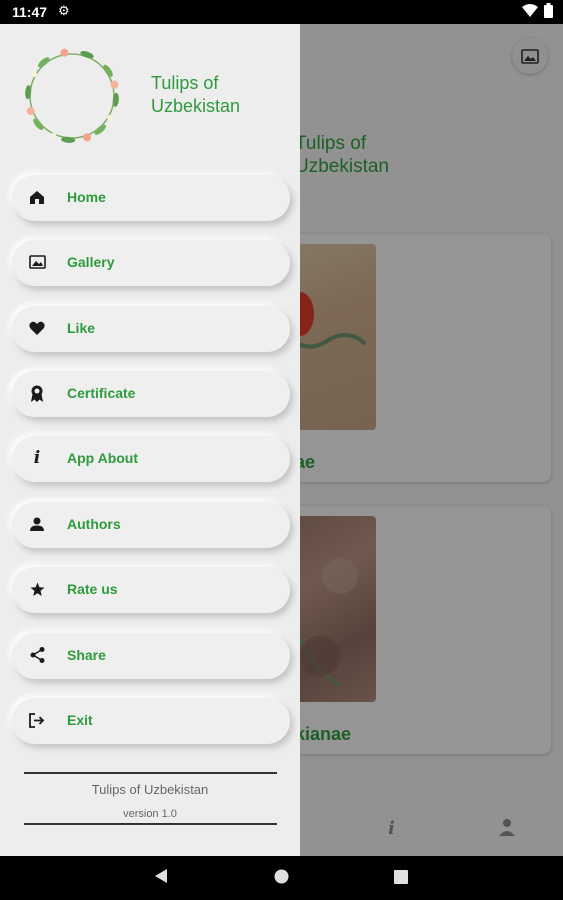 Image resolution: width=563 pixels, height=900 pixels. Describe the element at coordinates (150, 99) in the screenshot. I see `drawer-header: Tulips of Uzbekistan` at that location.